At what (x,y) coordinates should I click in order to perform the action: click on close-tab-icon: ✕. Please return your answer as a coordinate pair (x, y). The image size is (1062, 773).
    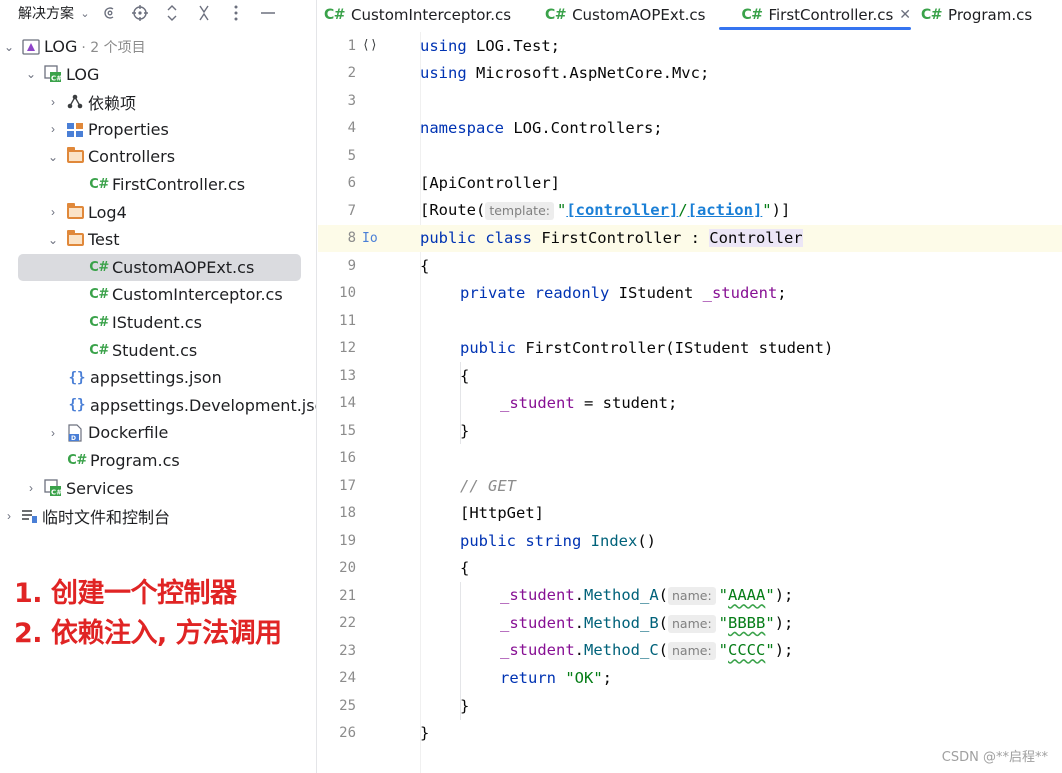
    Looking at the image, I should click on (905, 15).